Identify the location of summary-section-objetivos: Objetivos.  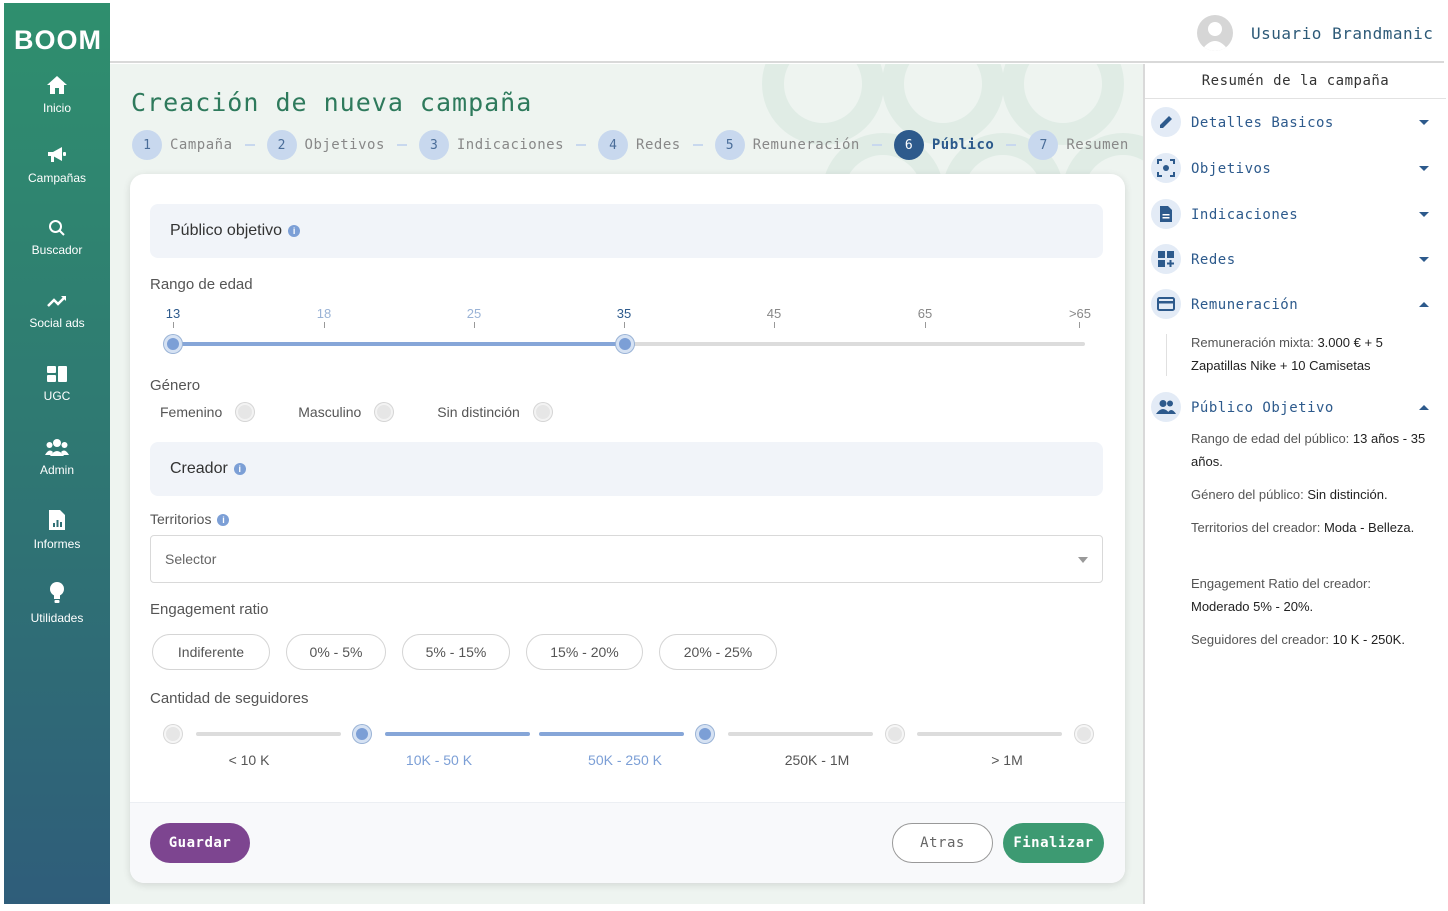
(1296, 169).